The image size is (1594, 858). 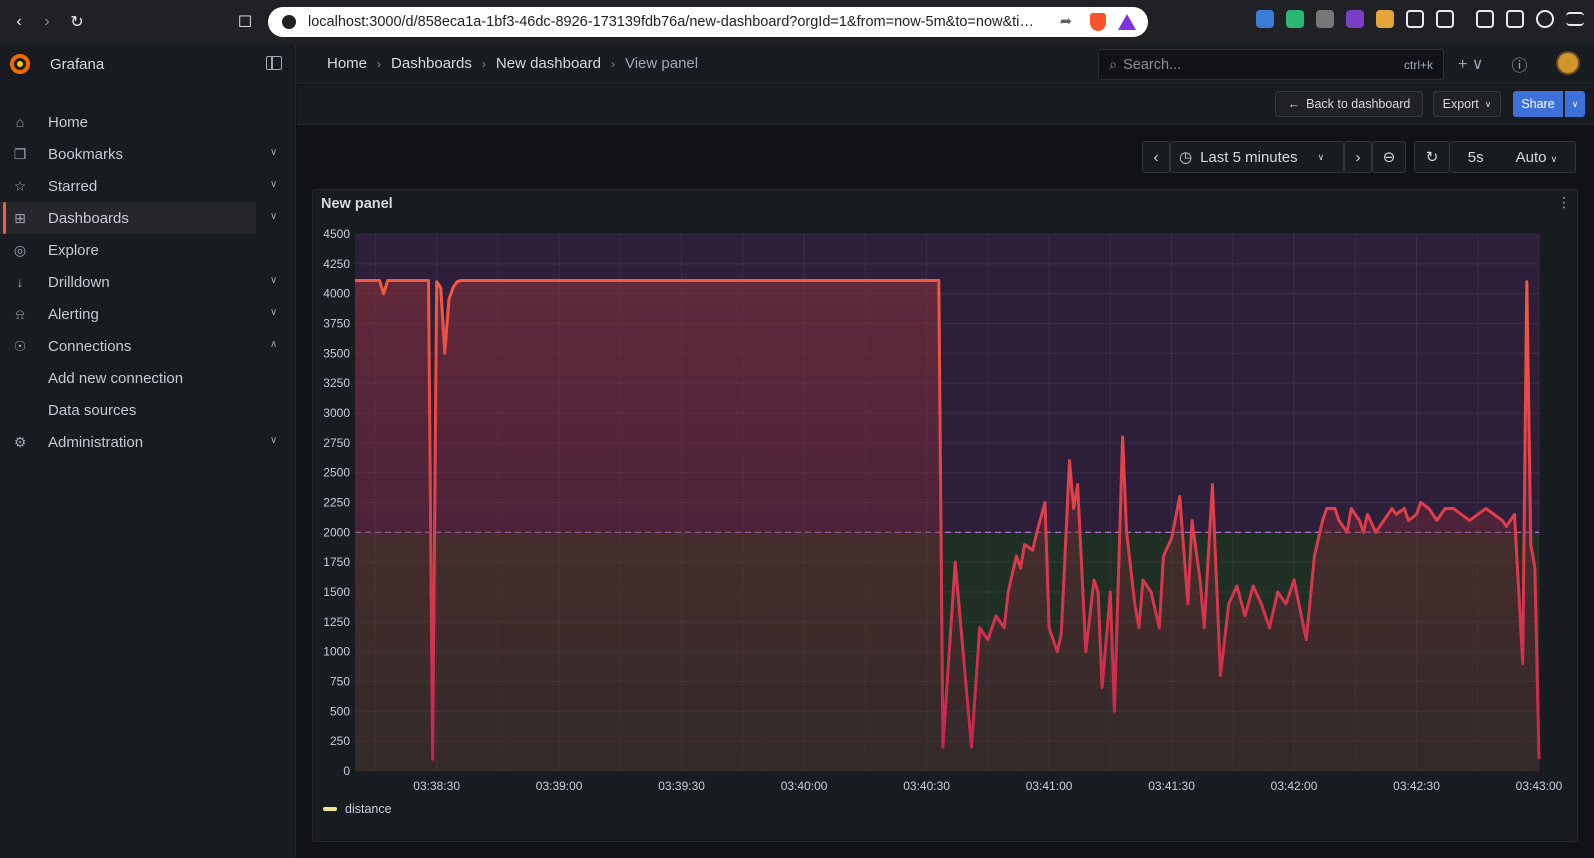 I want to click on time-range-label: Last 5 minutes, so click(x=1249, y=157).